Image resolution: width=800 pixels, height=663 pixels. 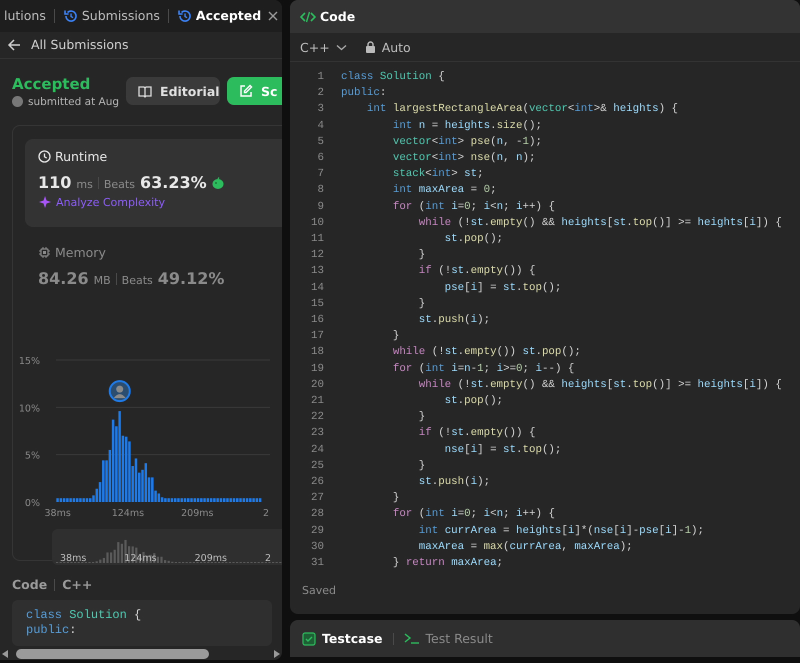 What do you see at coordinates (317, 240) in the screenshot?
I see `line-number: 11` at bounding box center [317, 240].